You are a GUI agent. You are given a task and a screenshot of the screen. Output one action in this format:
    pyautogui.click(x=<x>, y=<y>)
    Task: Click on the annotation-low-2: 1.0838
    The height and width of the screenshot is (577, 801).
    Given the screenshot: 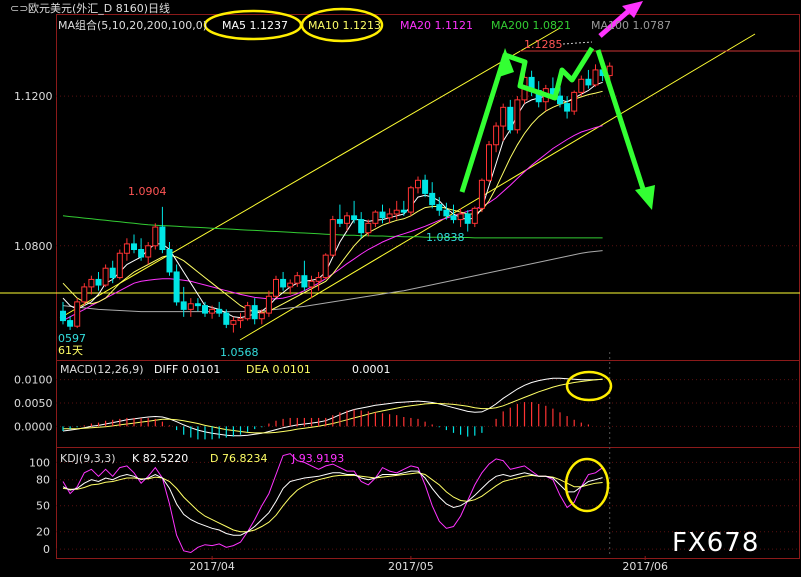 What is the action you would take?
    pyautogui.click(x=445, y=237)
    